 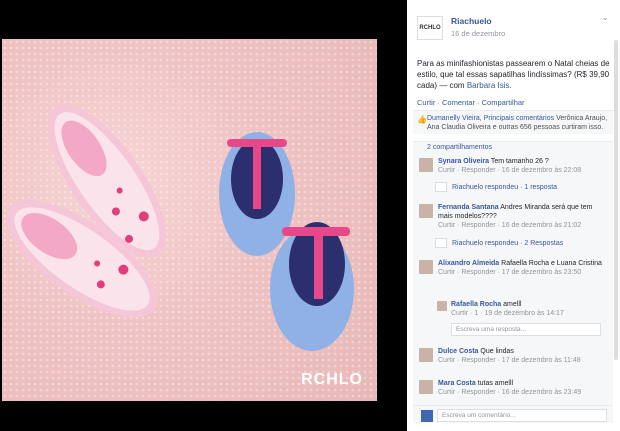 I want to click on comment-author: Alixandro Almeida, so click(x=468, y=263).